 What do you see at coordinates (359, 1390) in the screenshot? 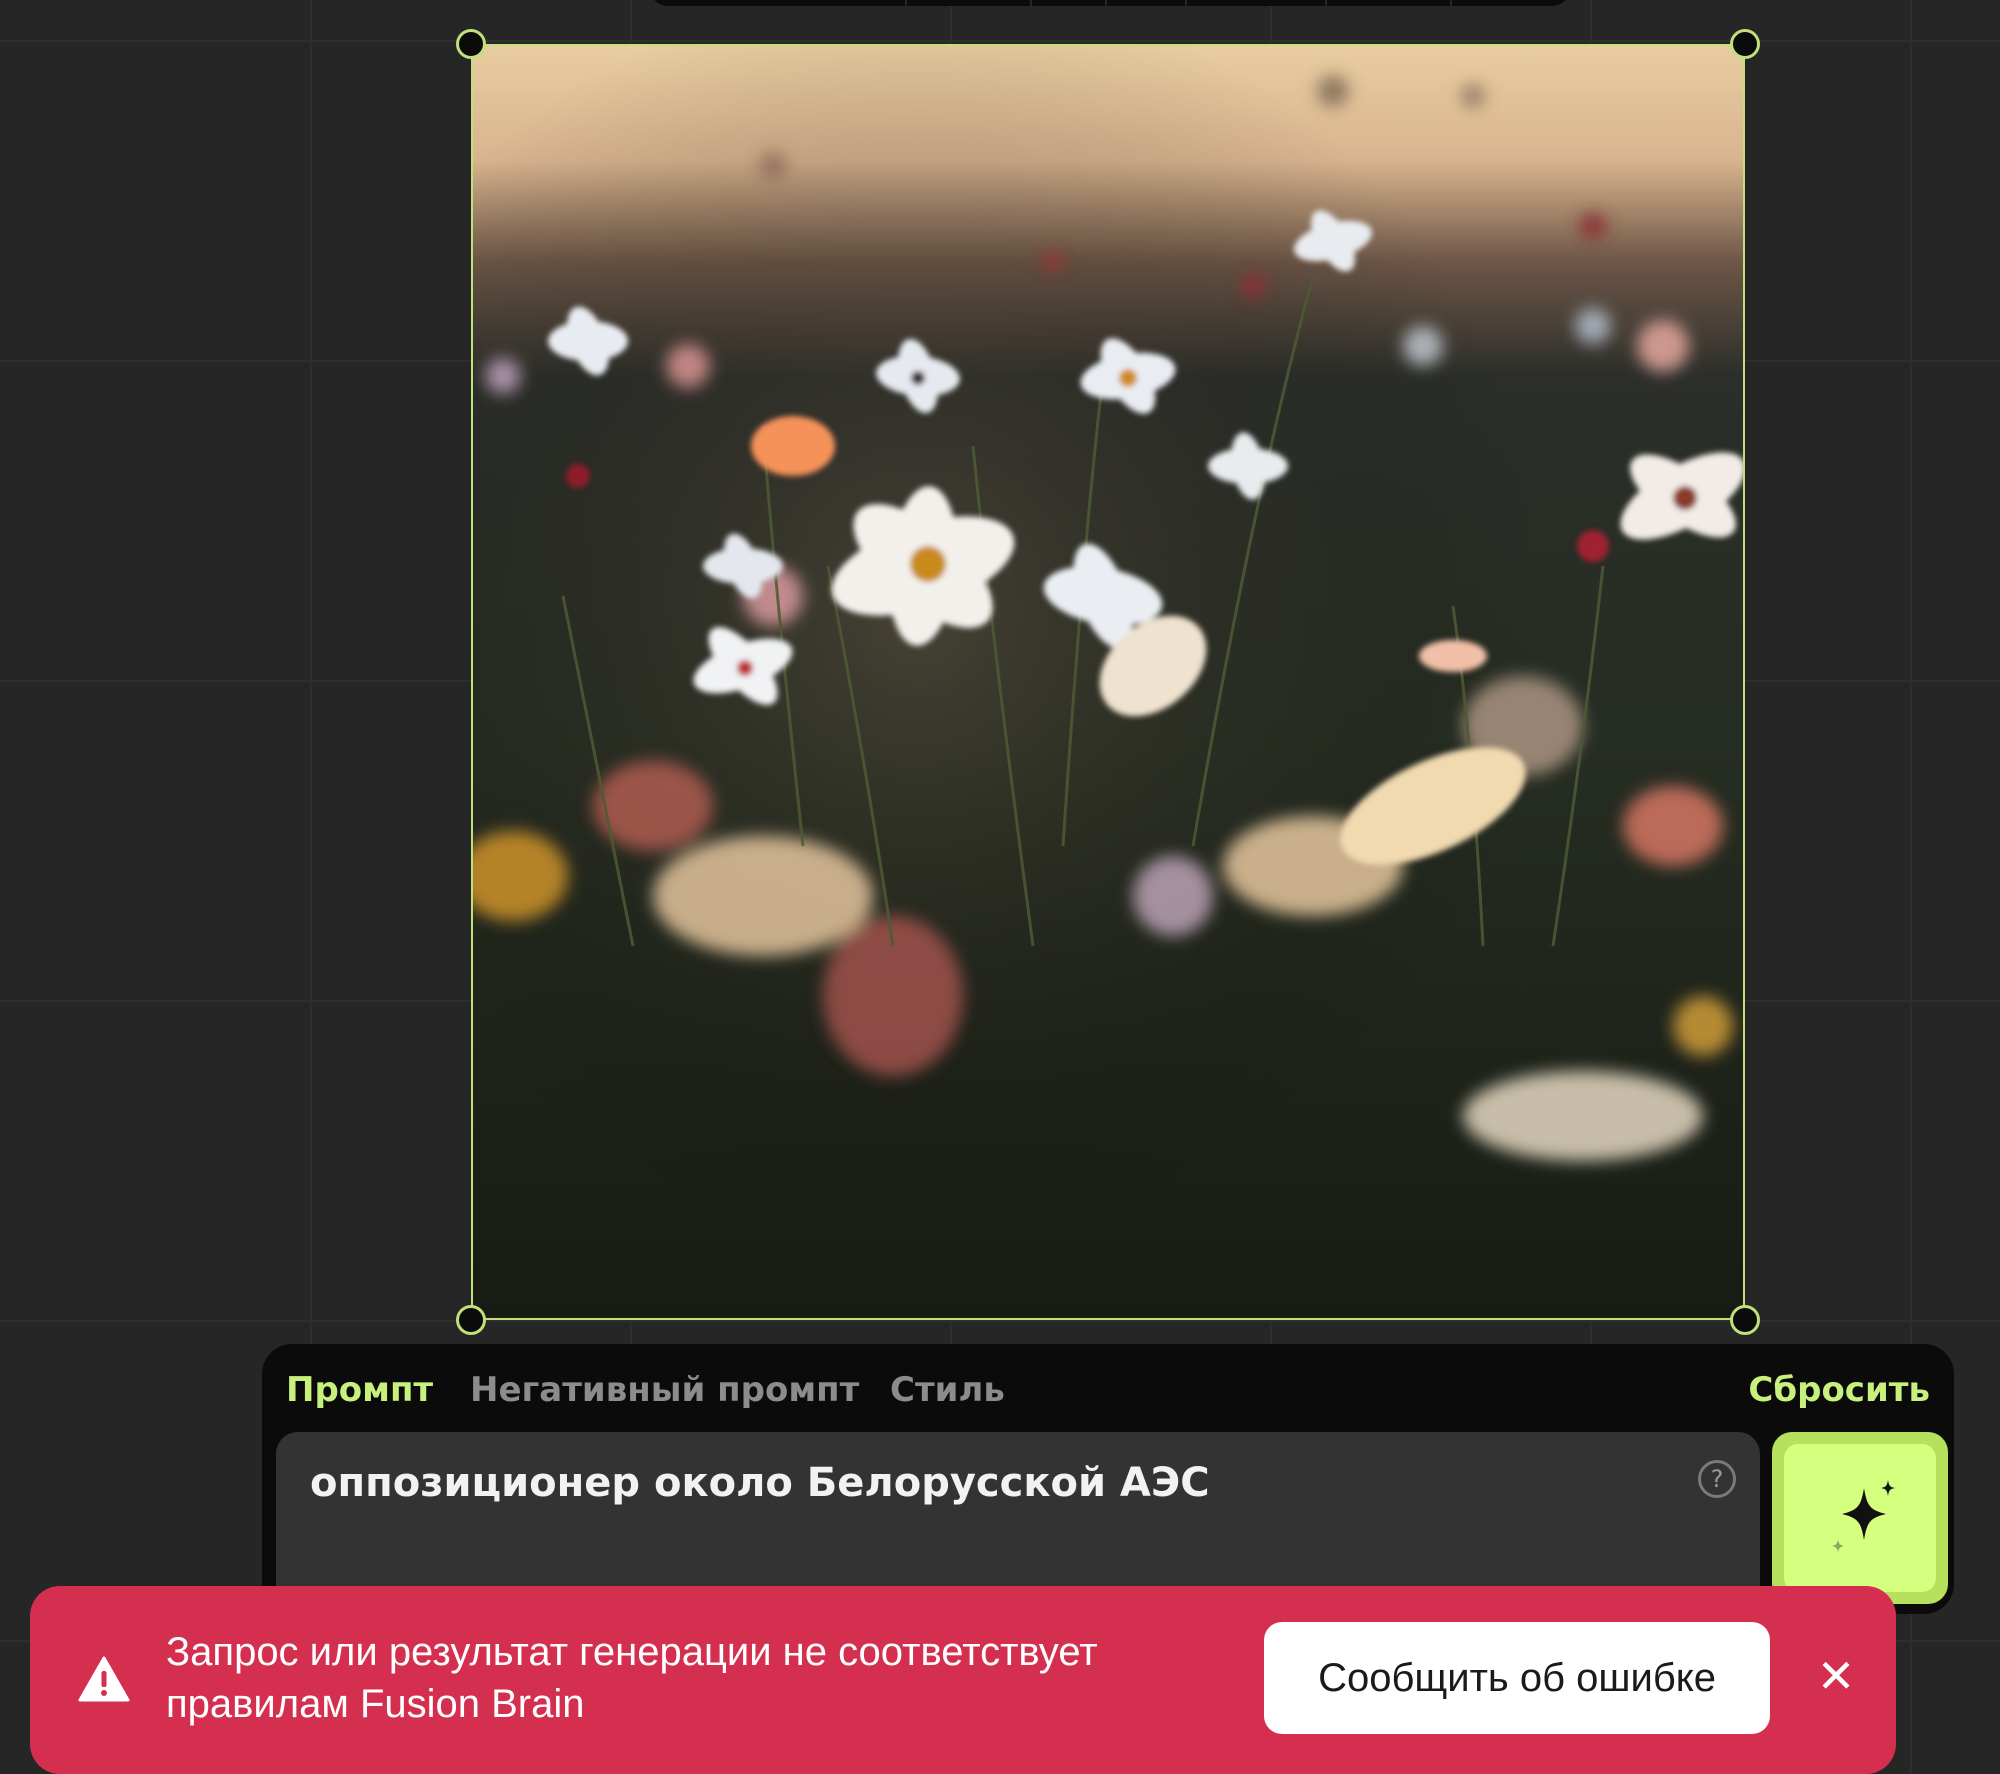
I see `tab-prompt: Промпт` at bounding box center [359, 1390].